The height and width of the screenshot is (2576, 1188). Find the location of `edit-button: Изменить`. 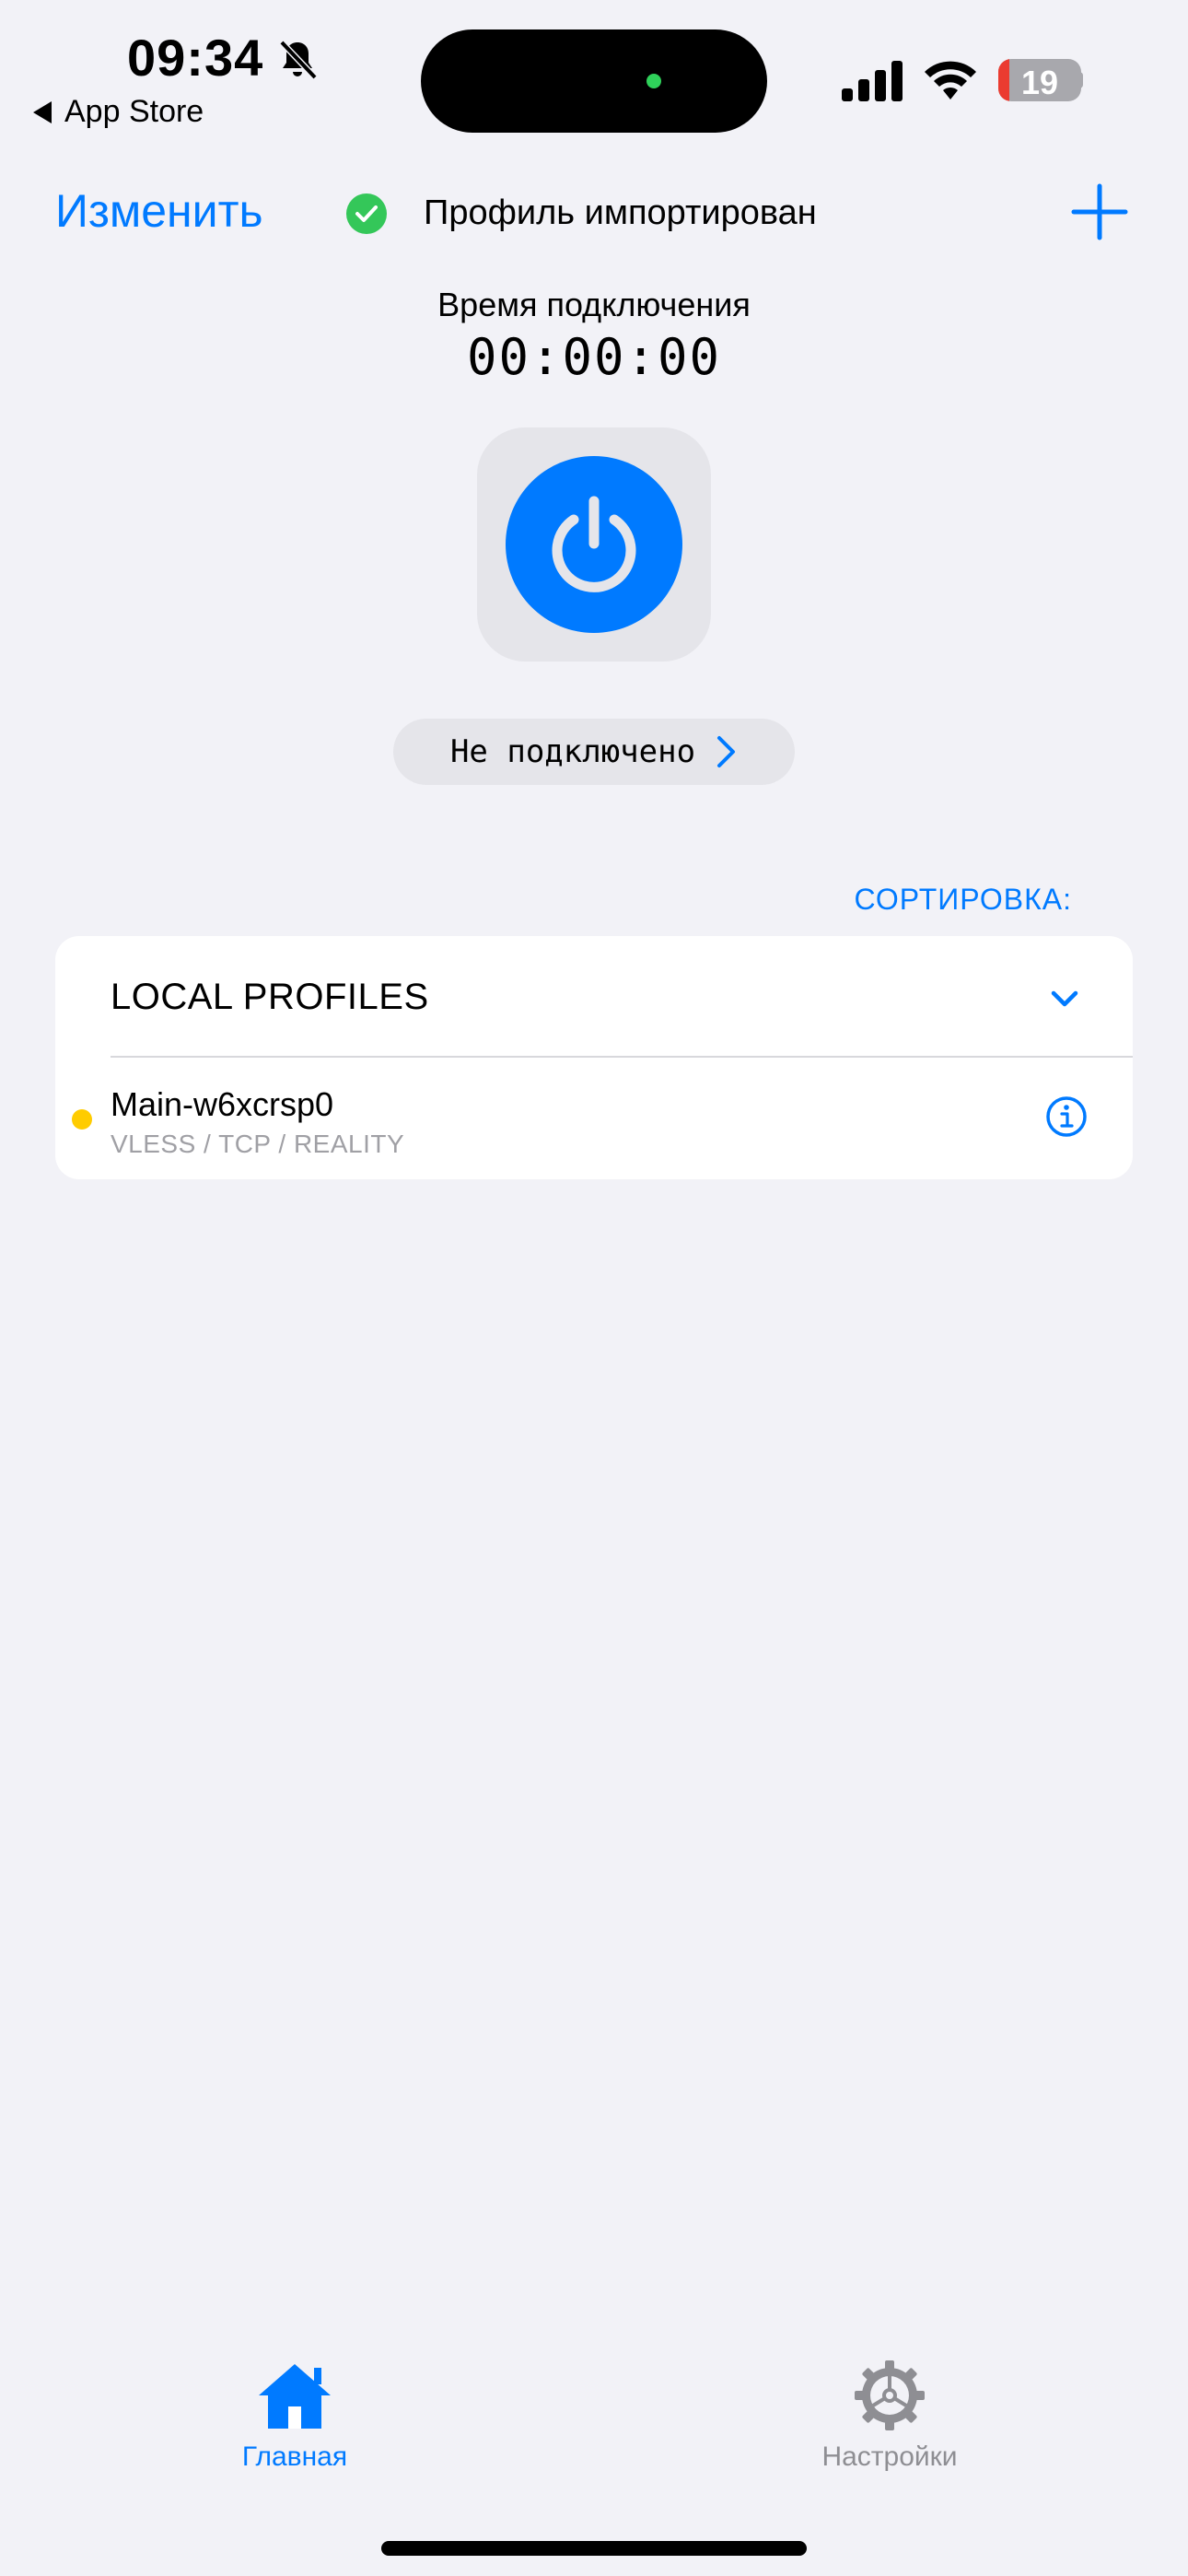

edit-button: Изменить is located at coordinates (159, 211).